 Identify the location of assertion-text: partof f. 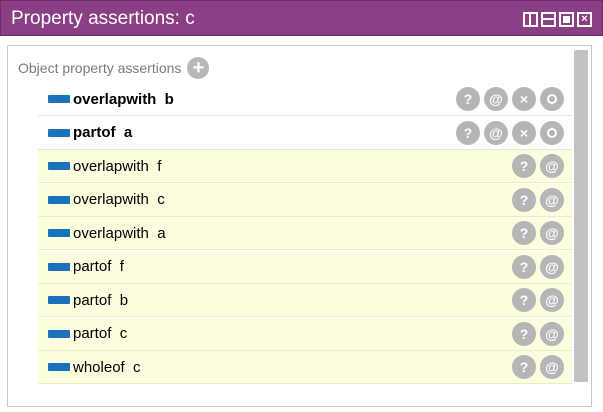
(98, 266).